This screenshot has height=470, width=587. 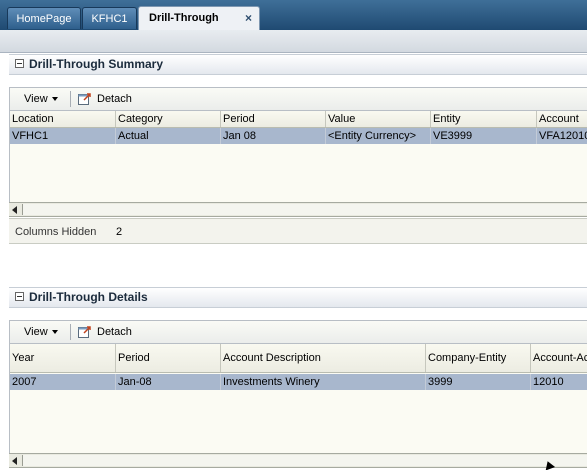 I want to click on column-header-category: Category, so click(x=168, y=119).